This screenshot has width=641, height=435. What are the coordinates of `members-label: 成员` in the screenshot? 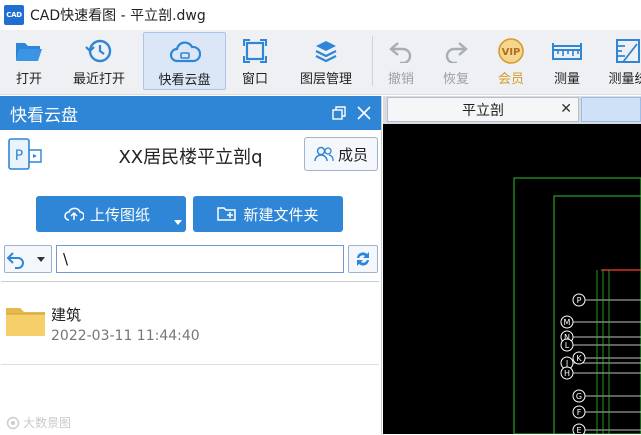 It's located at (352, 154).